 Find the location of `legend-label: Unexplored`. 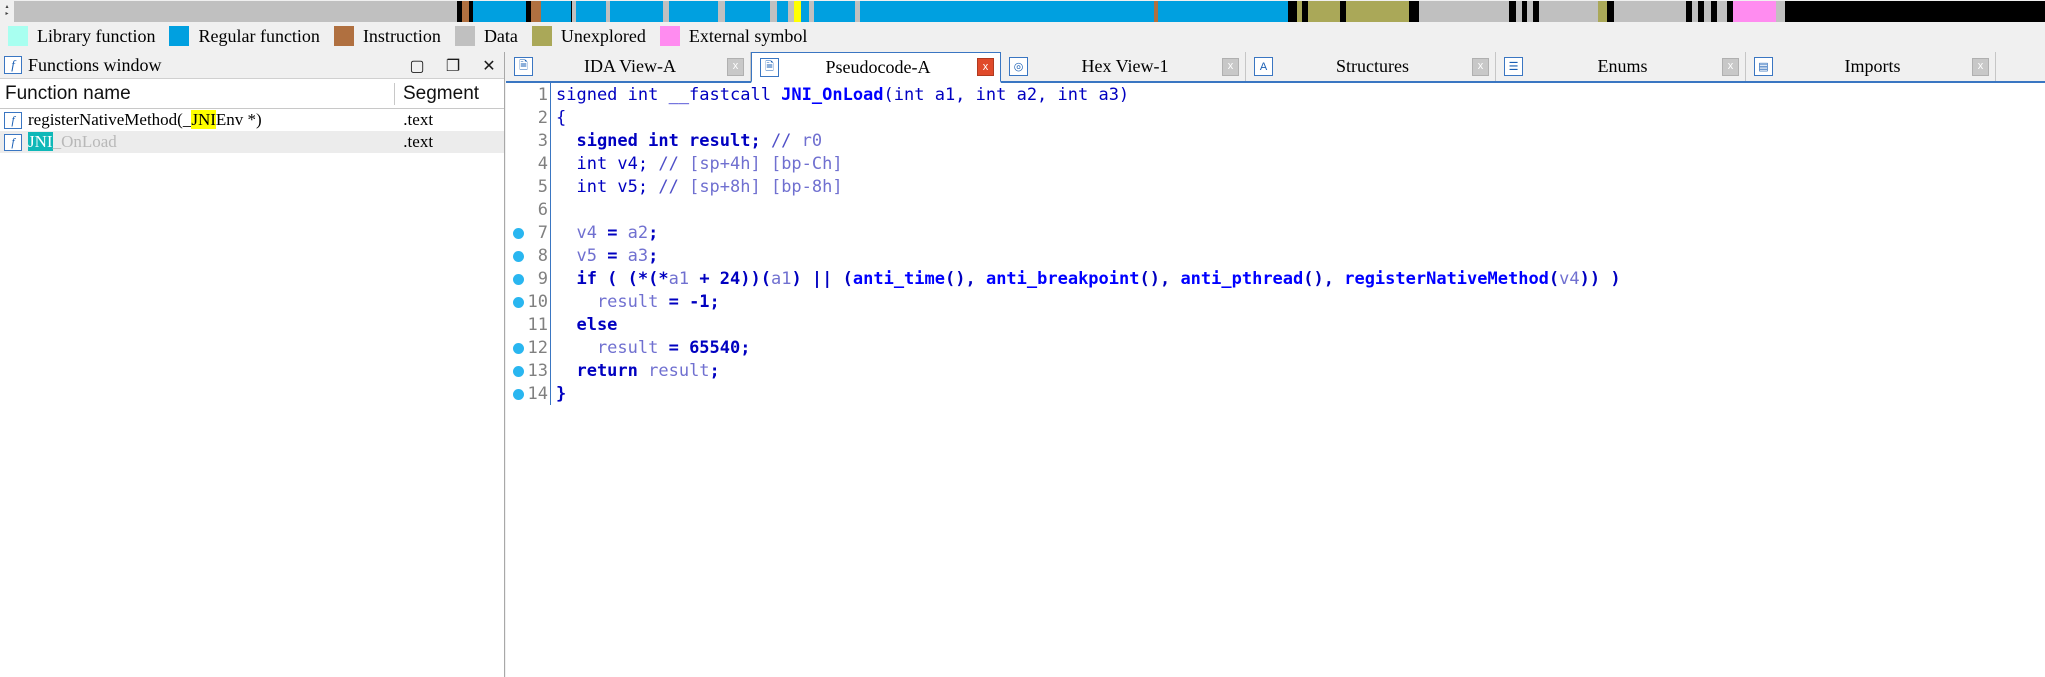

legend-label: Unexplored is located at coordinates (603, 35).